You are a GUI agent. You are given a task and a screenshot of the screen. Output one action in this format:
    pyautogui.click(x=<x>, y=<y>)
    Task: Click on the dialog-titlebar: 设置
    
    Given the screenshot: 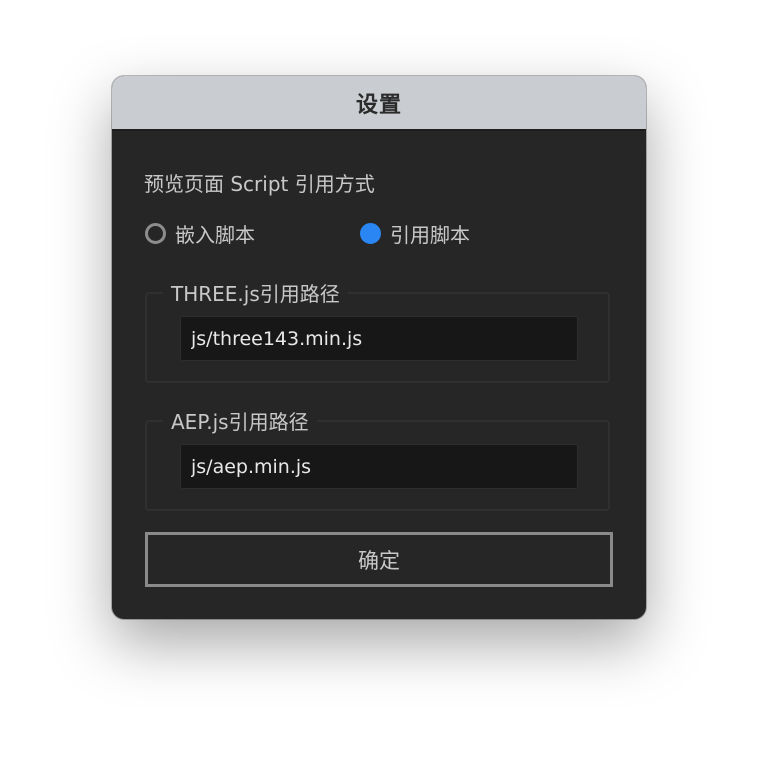 What is the action you would take?
    pyautogui.click(x=379, y=103)
    